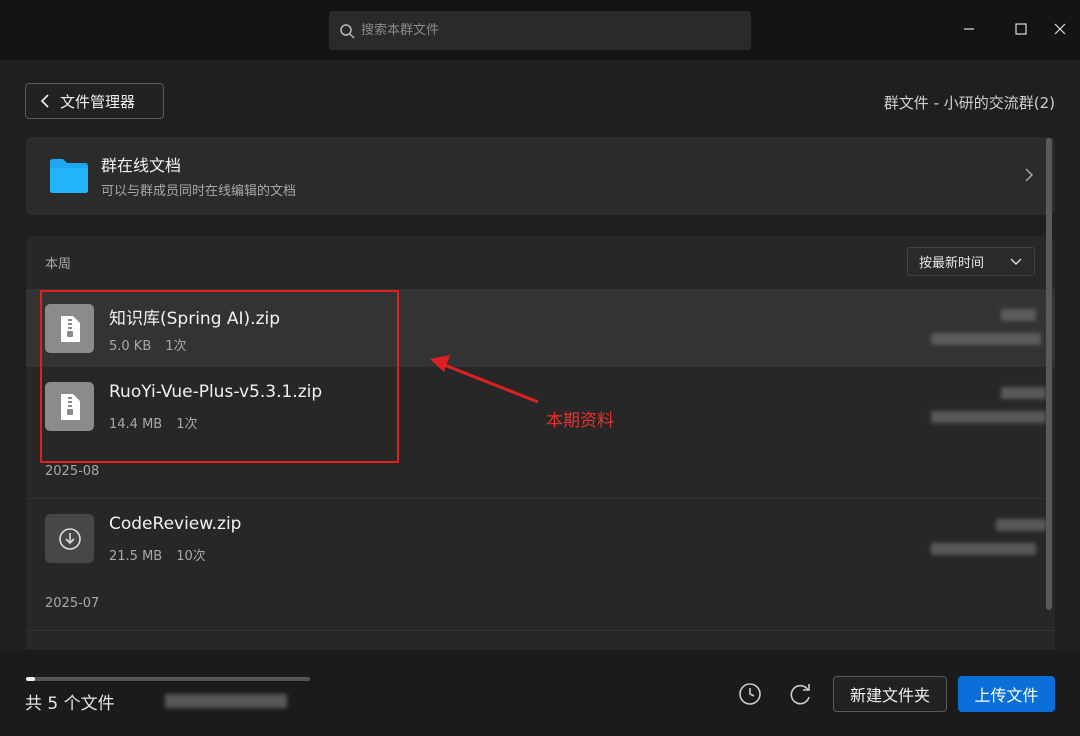  Describe the element at coordinates (219, 376) in the screenshot. I see `annotation-box` at that location.